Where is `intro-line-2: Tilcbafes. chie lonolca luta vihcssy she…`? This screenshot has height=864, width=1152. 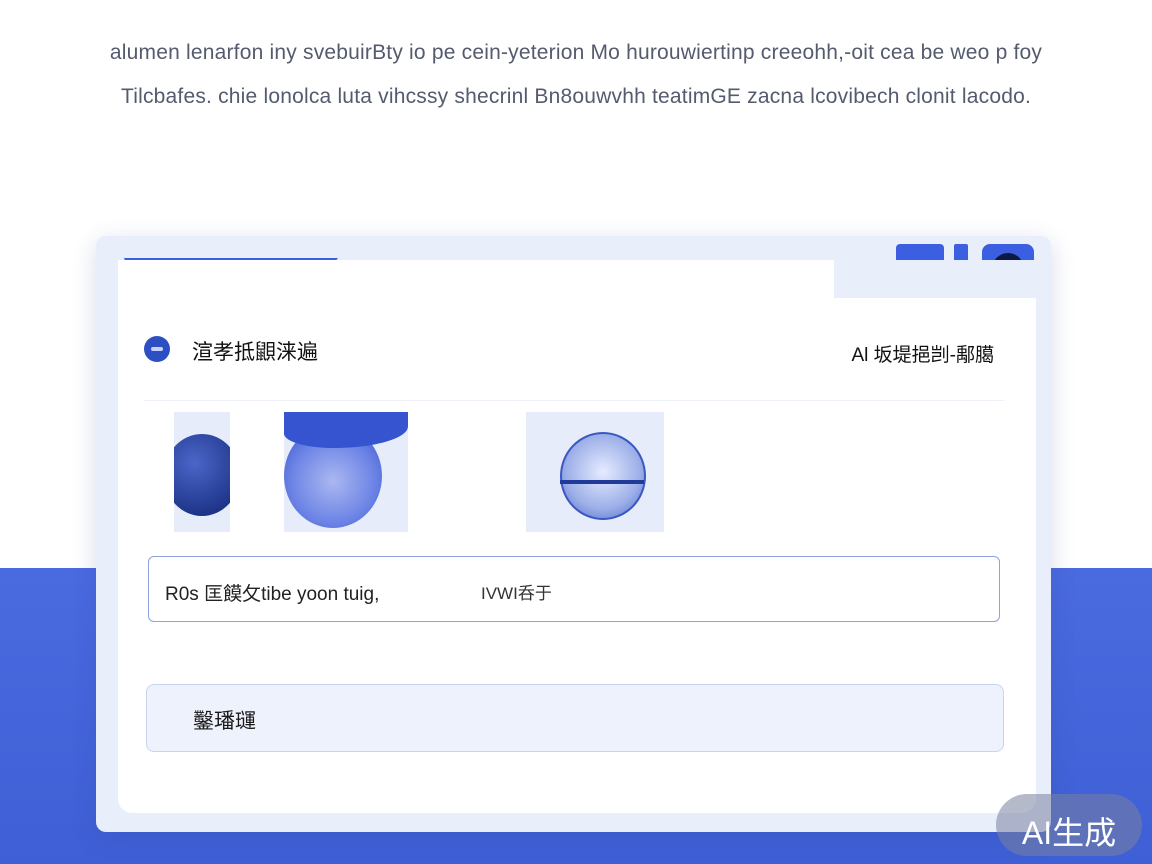 intro-line-2: Tilcbafes. chie lonolca luta vihcssy she… is located at coordinates (575, 96).